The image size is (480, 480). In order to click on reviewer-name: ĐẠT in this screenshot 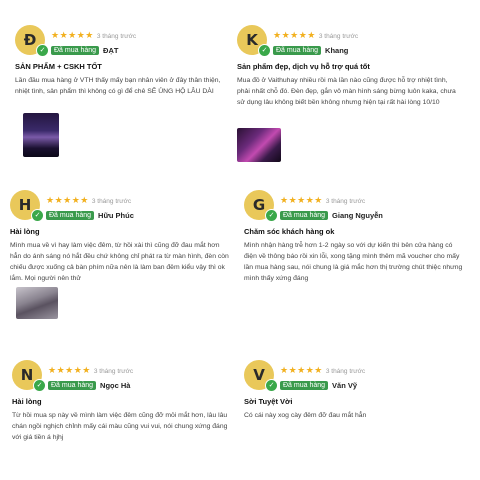, I will do `click(111, 50)`.